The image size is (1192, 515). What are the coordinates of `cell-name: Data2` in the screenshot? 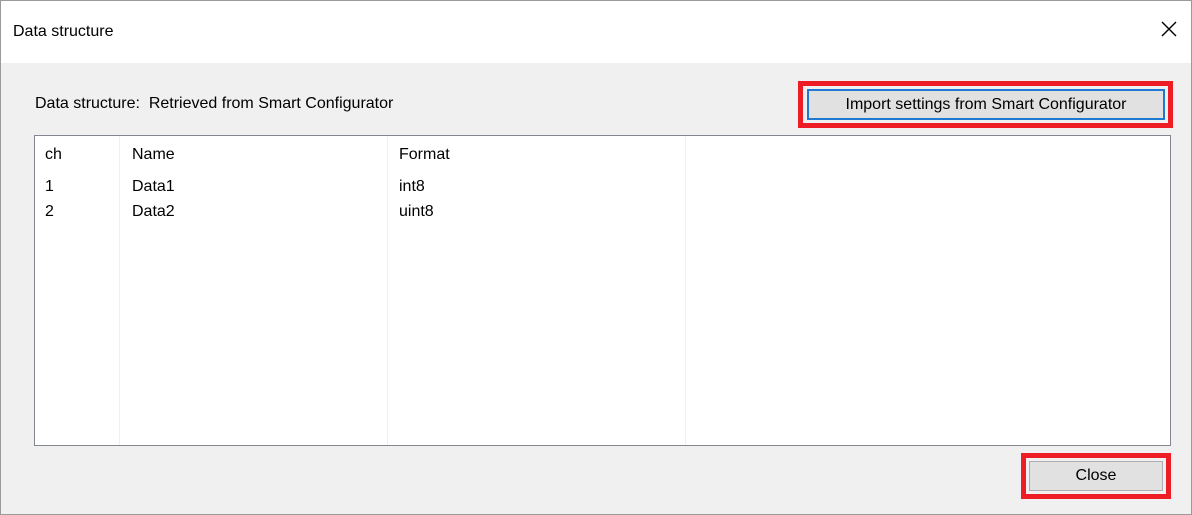 It's located at (153, 211).